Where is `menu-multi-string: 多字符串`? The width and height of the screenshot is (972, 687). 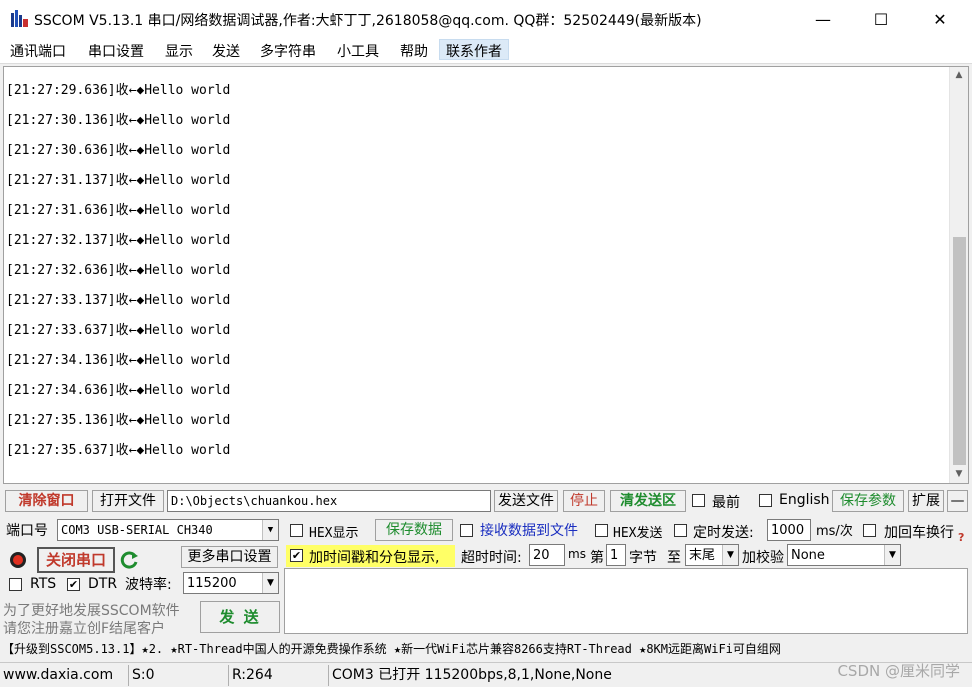
menu-multi-string: 多字符串 is located at coordinates (288, 51).